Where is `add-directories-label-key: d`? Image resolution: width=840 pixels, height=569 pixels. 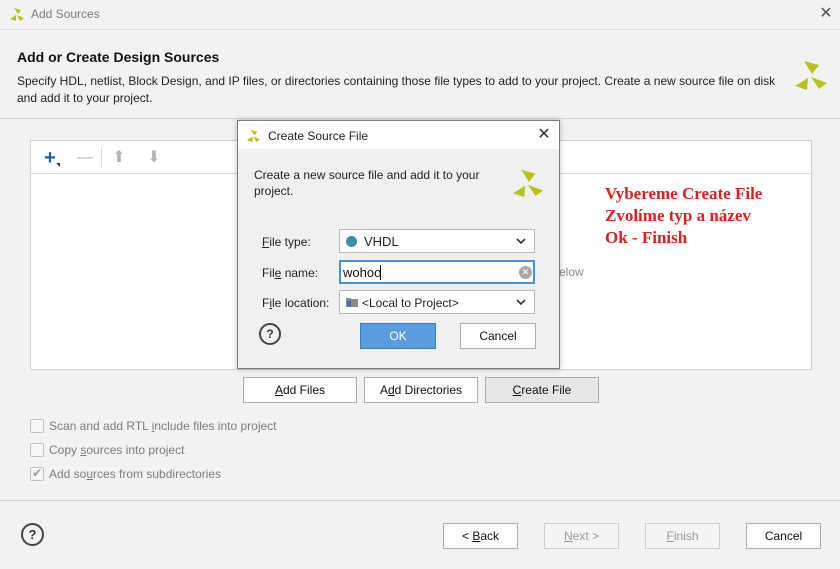 add-directories-label-key: d is located at coordinates (391, 390).